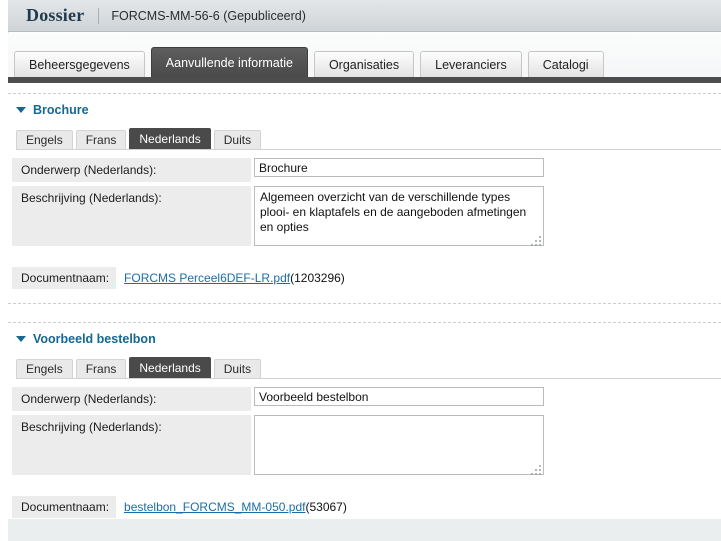 The image size is (721, 541). I want to click on tab-leveranciers: Leveranciers, so click(471, 64).